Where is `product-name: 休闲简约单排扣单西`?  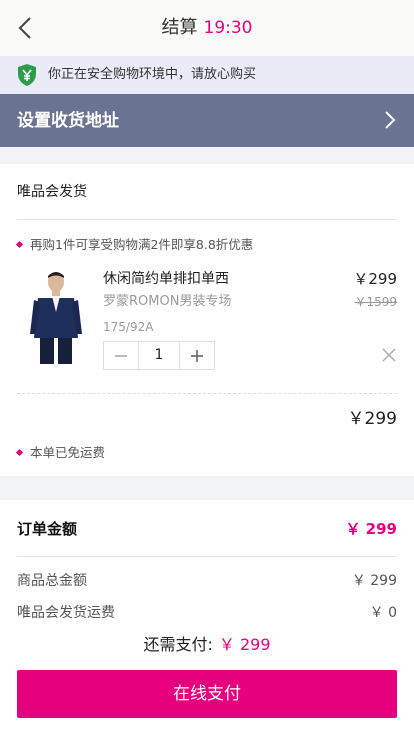 product-name: 休闲简约单排扣单西 is located at coordinates (166, 279).